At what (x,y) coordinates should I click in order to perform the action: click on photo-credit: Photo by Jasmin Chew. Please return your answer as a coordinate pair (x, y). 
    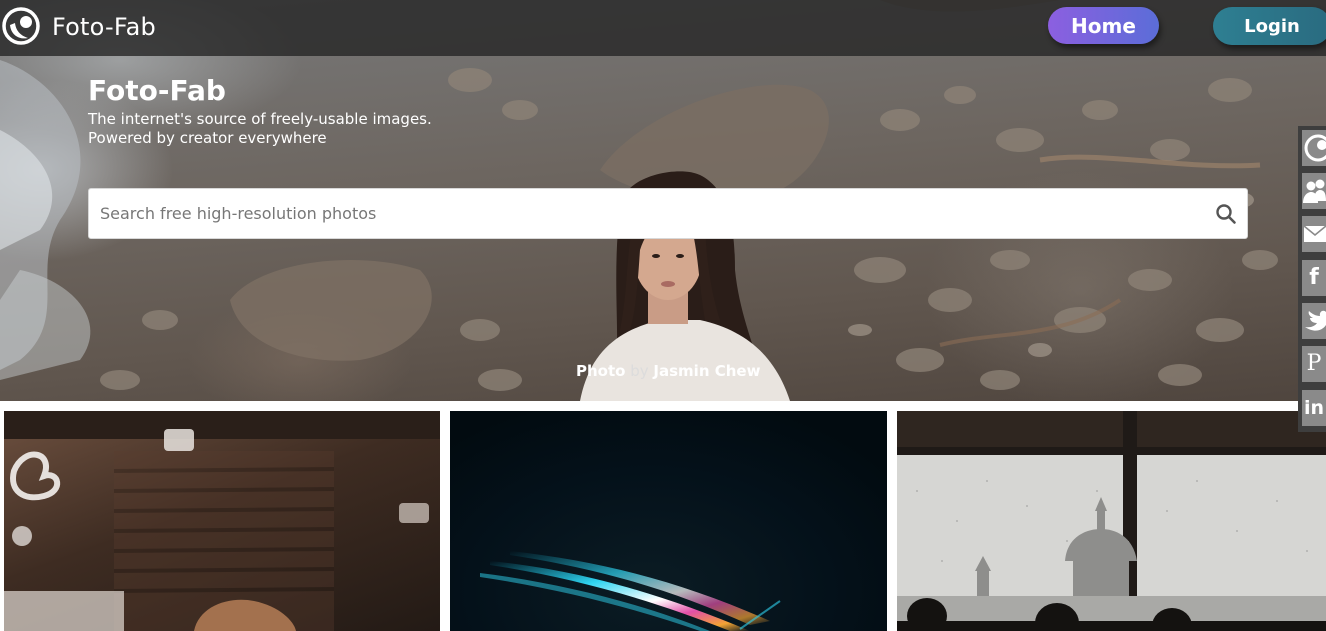
    Looking at the image, I should click on (668, 371).